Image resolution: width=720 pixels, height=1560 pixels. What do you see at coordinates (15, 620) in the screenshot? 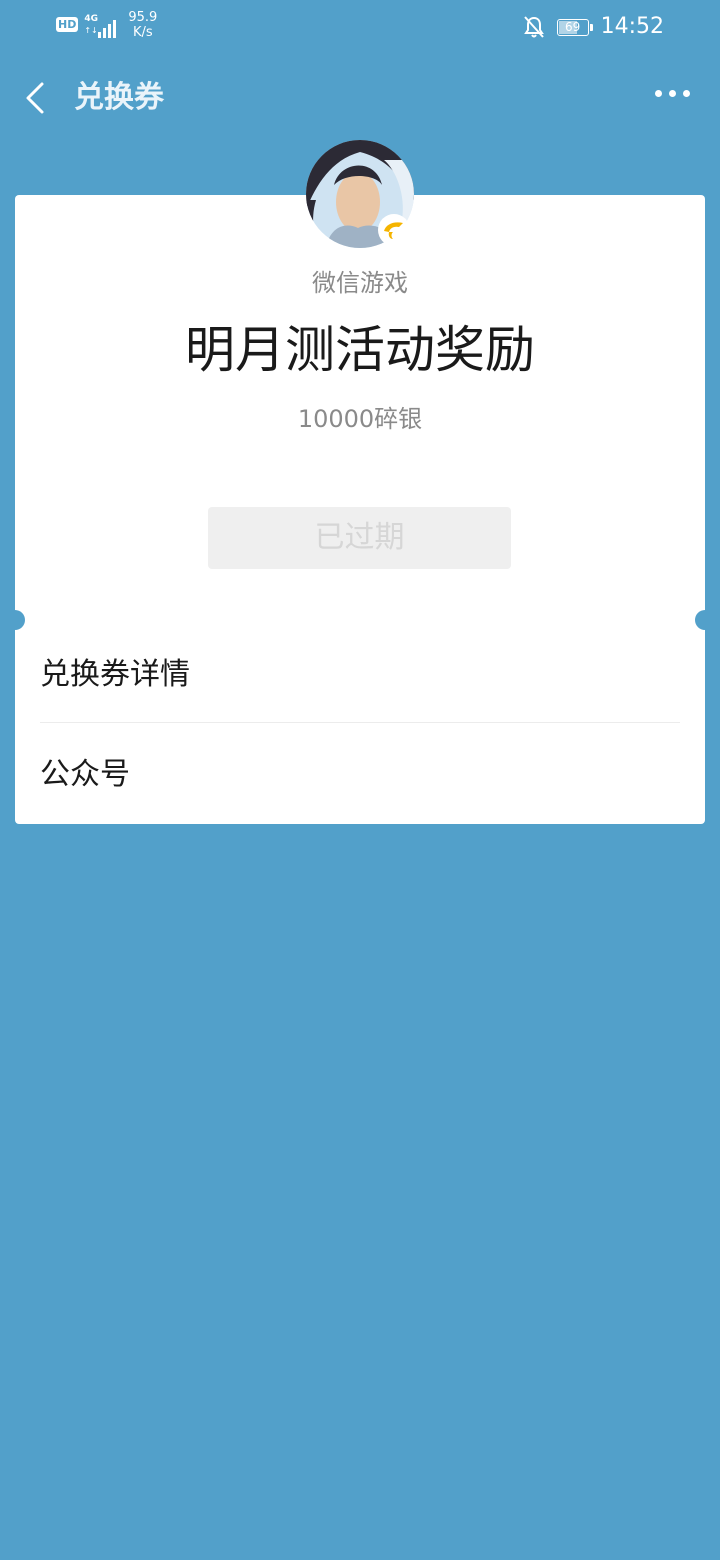
I see `card-notch-left` at bounding box center [15, 620].